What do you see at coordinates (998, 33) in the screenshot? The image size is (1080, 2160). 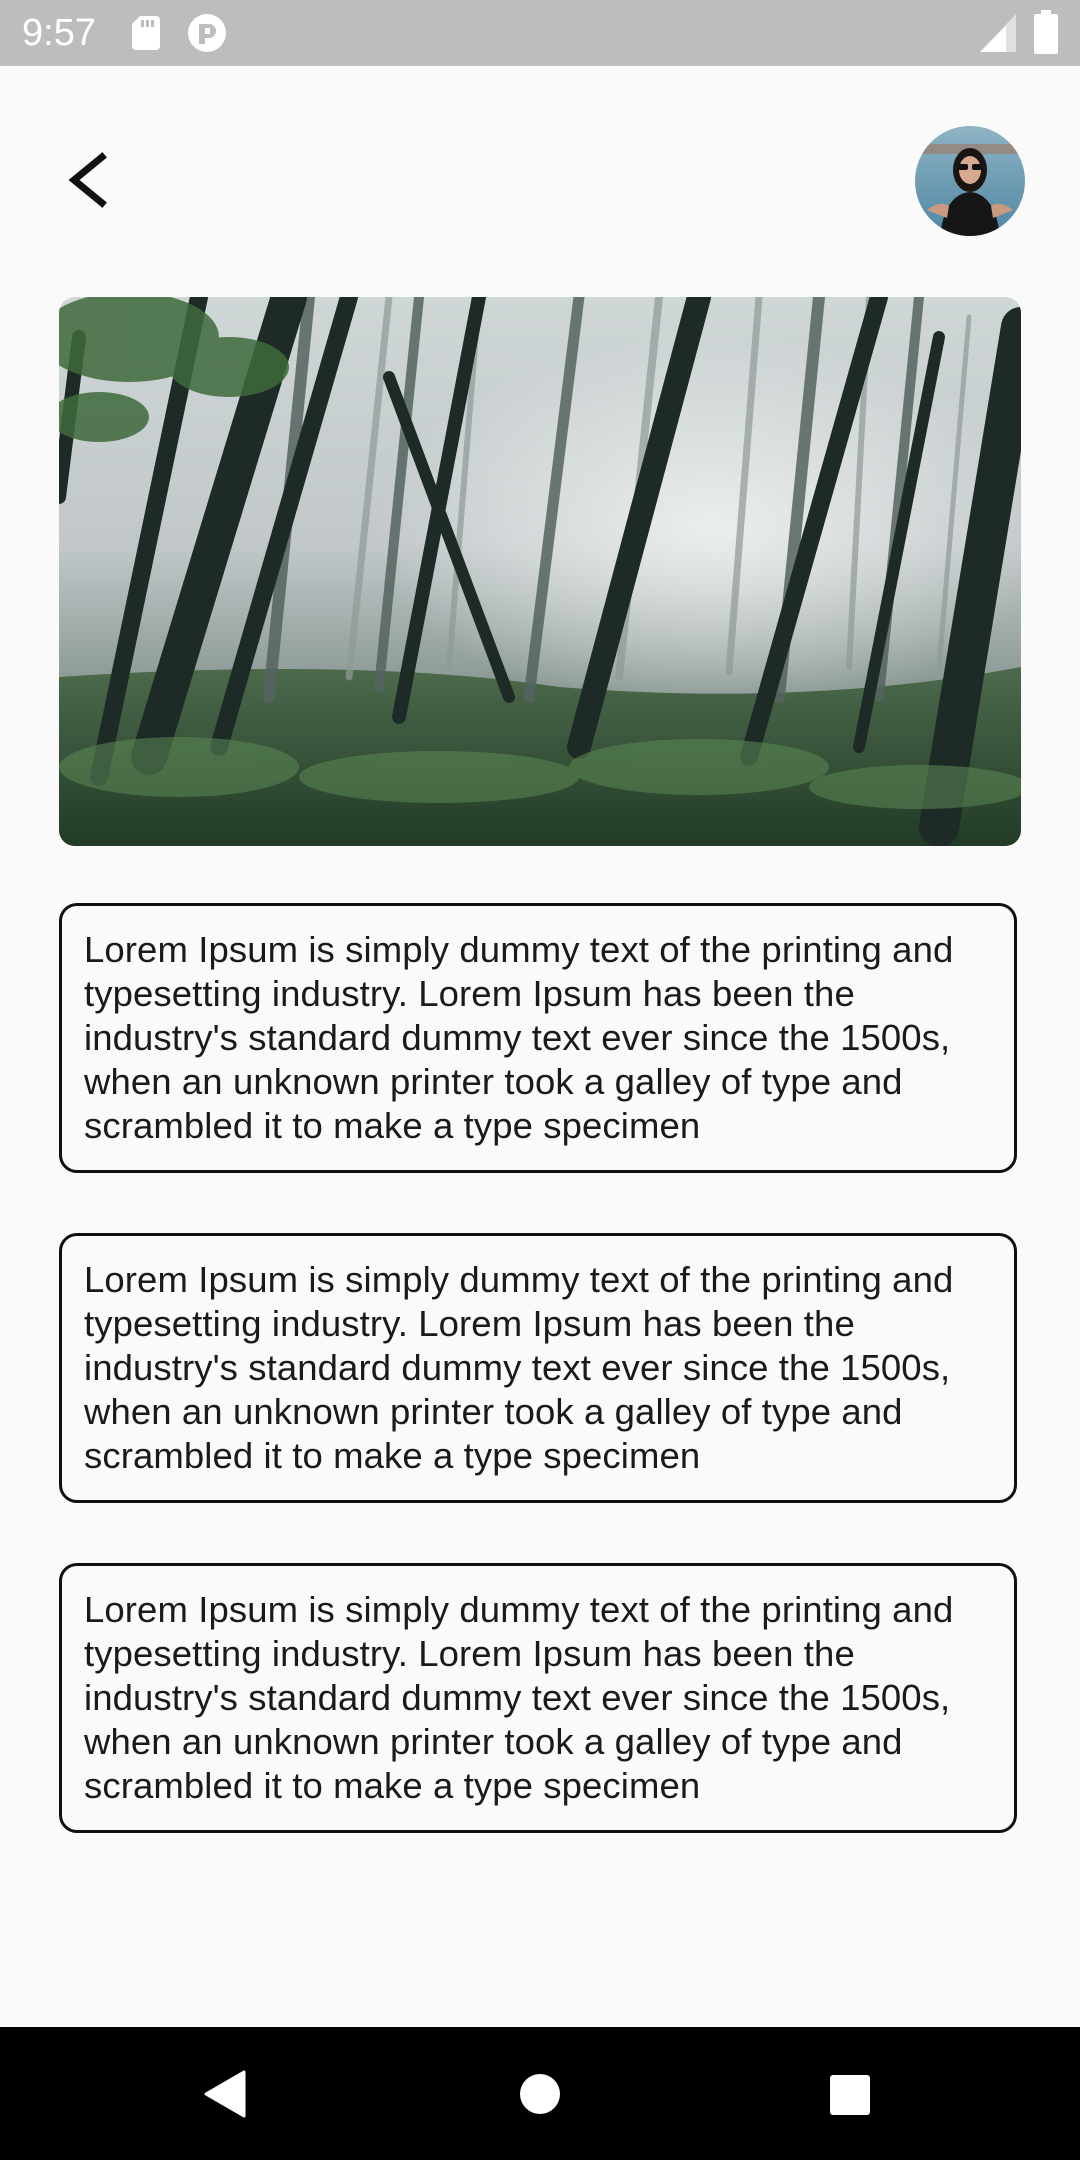 I see `cellular-signal-icon` at bounding box center [998, 33].